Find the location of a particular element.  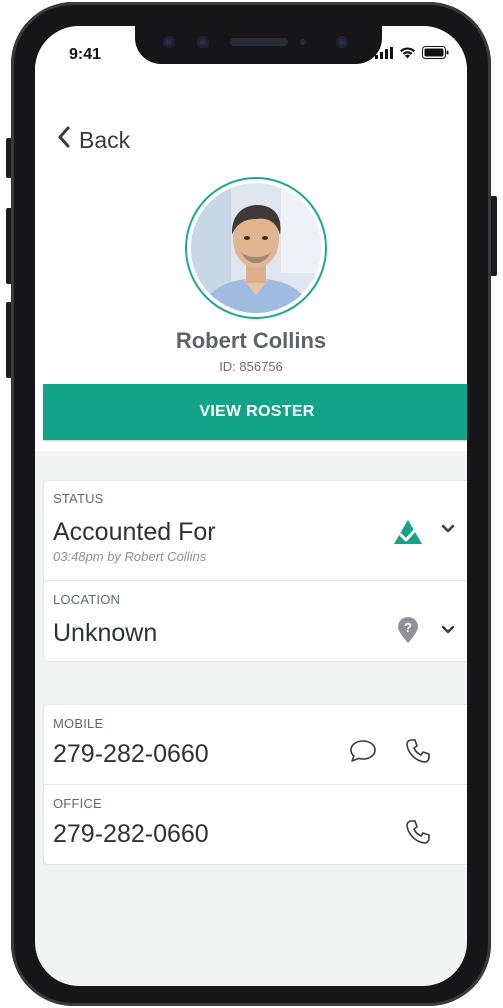

face-id-sensor is located at coordinates (203, 42).